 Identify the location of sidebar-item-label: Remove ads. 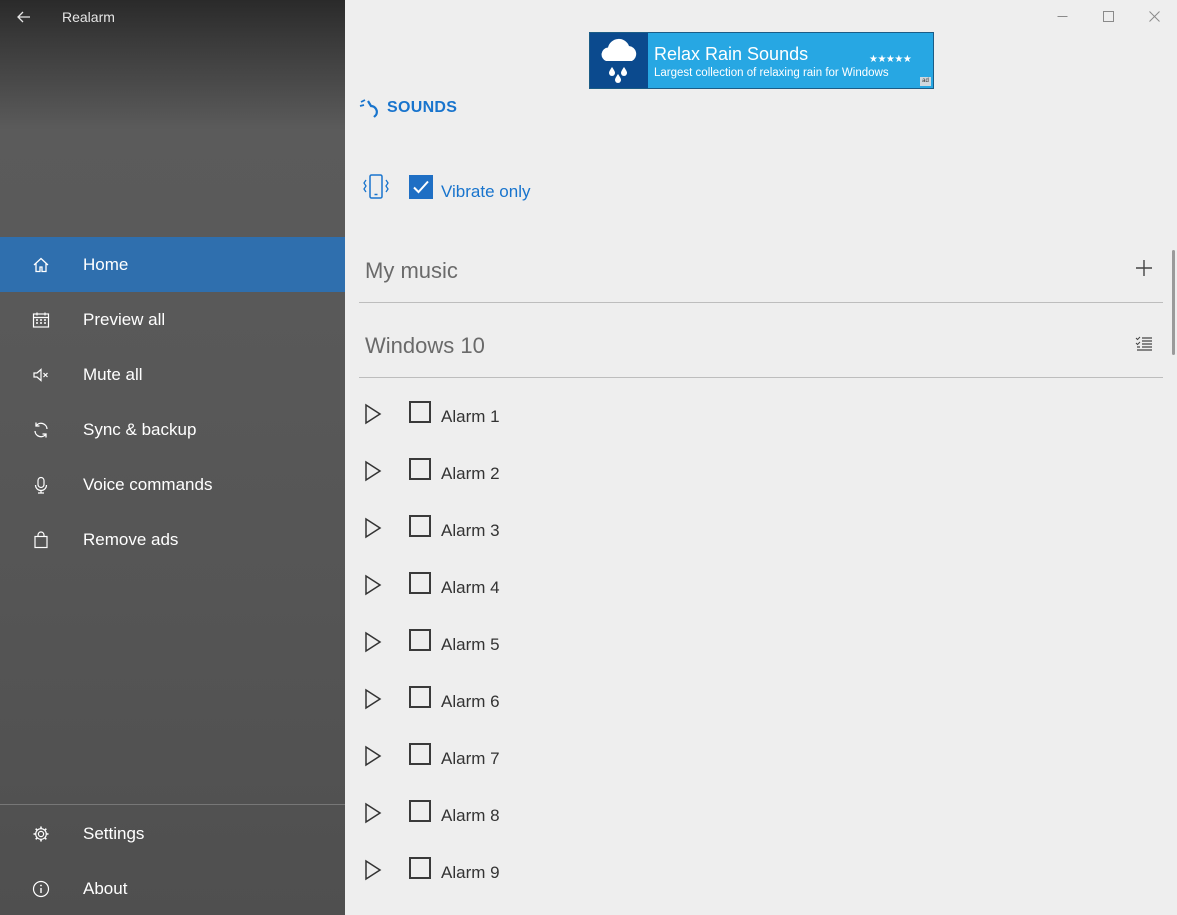
(131, 539).